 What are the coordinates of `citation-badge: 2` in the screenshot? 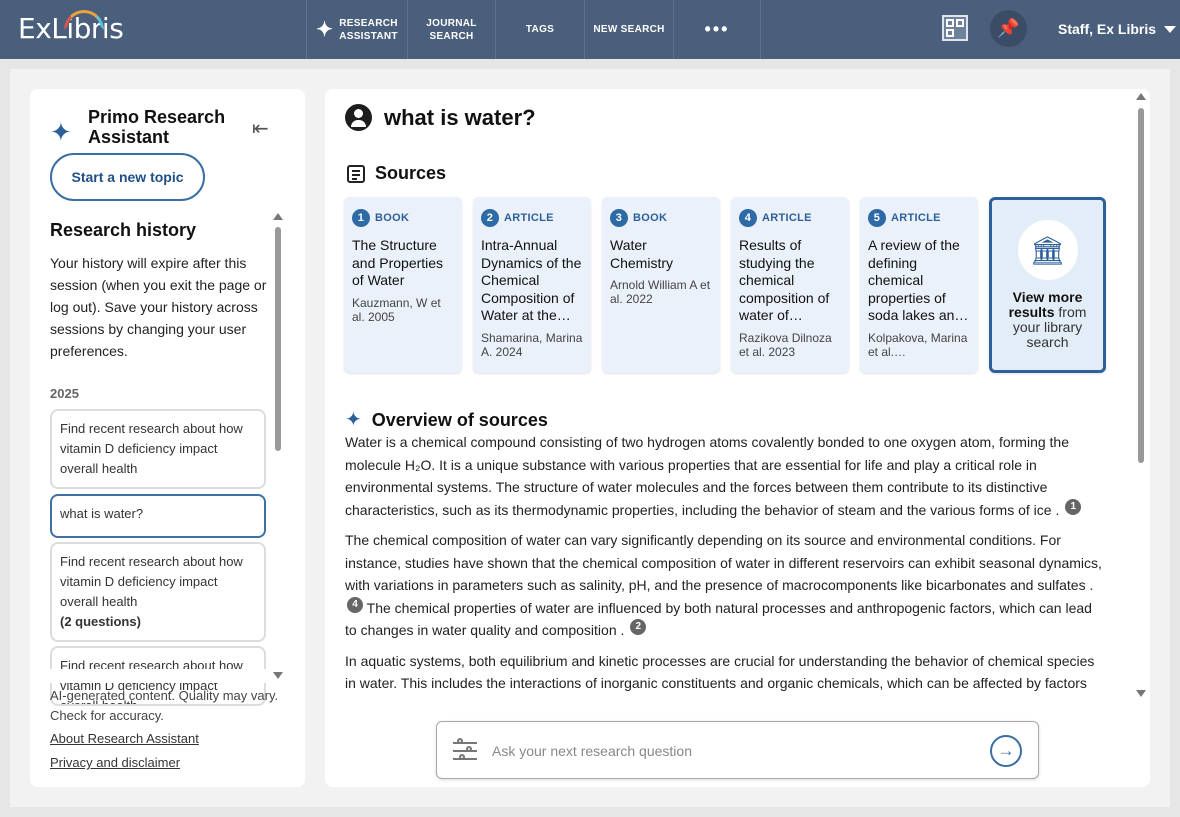 It's located at (638, 627).